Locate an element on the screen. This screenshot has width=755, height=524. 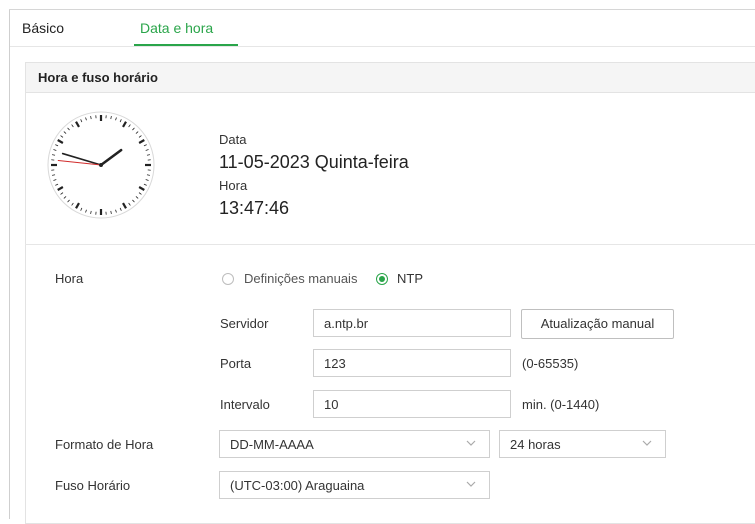
tab-basico: Básico is located at coordinates (43, 28).